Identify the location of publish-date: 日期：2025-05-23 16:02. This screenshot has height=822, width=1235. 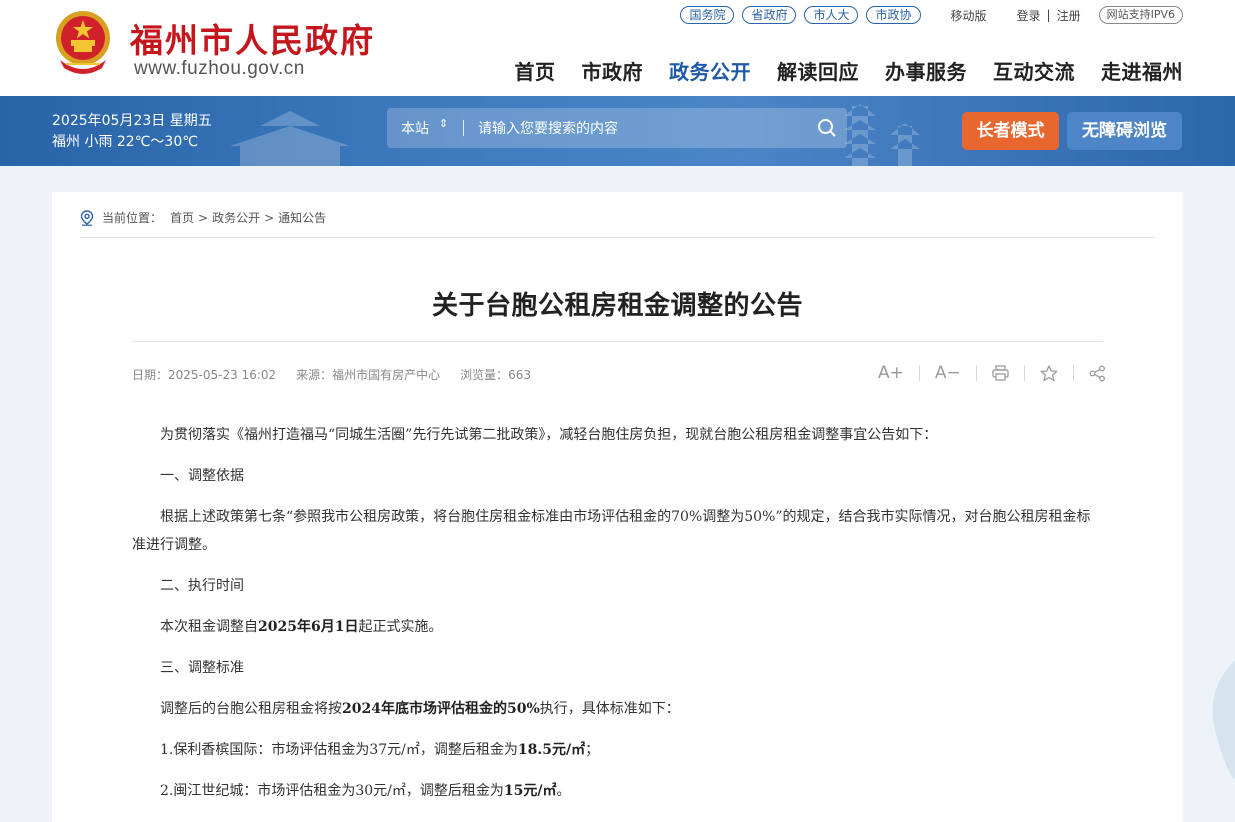
(204, 375).